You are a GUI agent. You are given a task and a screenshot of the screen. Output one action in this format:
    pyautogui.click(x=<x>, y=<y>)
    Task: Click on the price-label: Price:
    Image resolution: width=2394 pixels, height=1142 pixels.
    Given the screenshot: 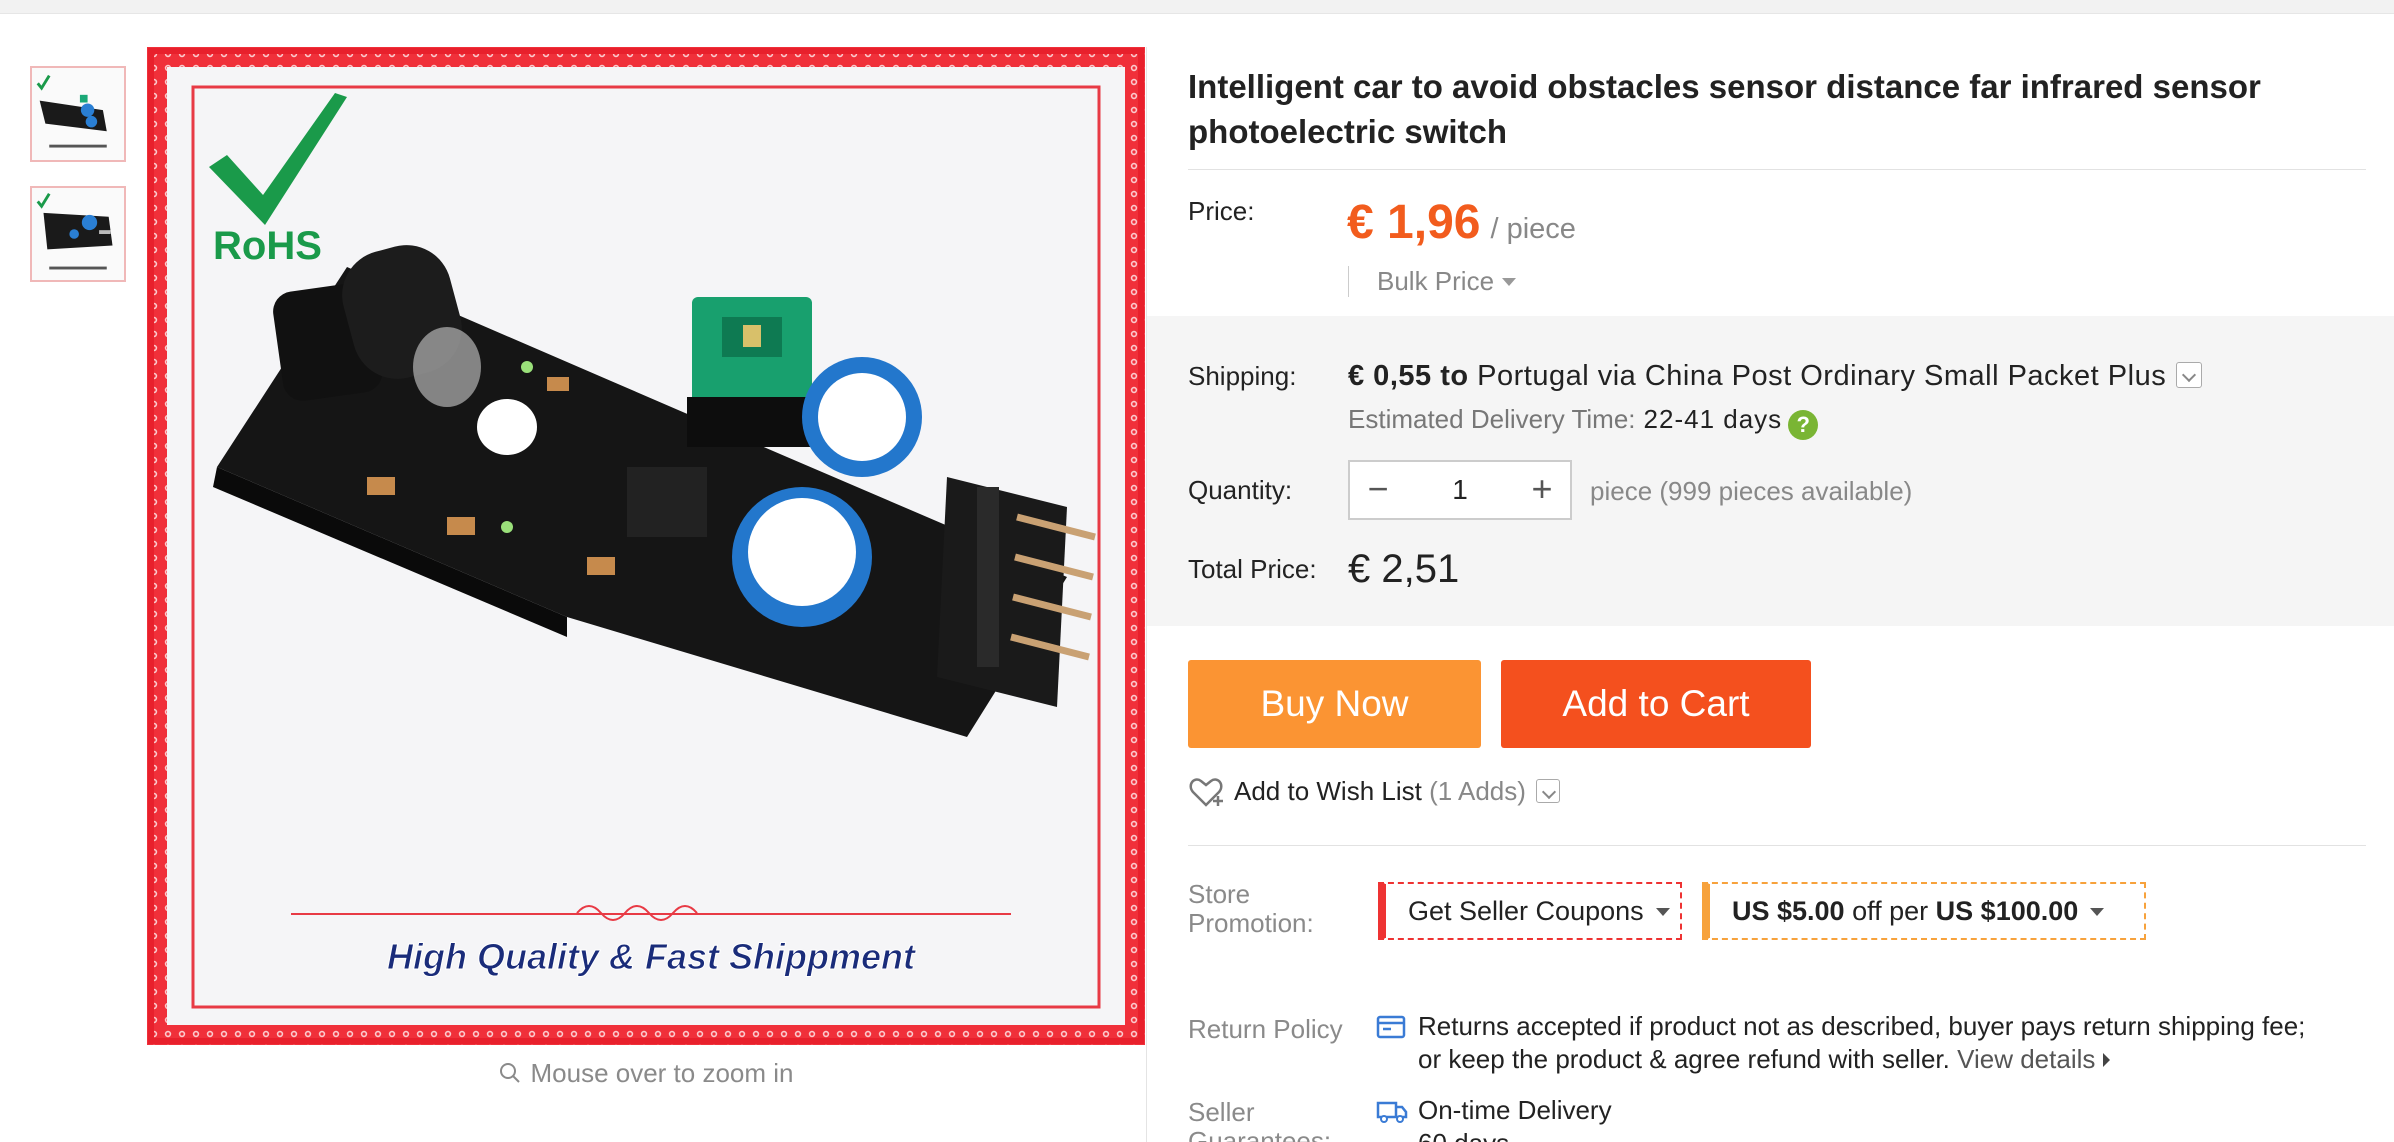 What is the action you would take?
    pyautogui.click(x=1221, y=211)
    